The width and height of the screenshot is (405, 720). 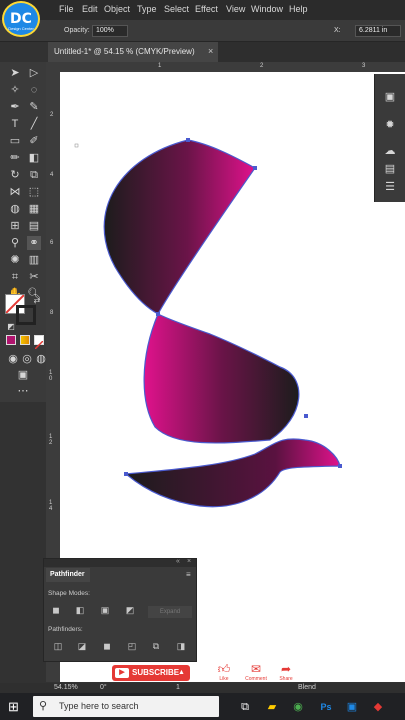 I want to click on logo-text: DC, so click(x=21, y=19).